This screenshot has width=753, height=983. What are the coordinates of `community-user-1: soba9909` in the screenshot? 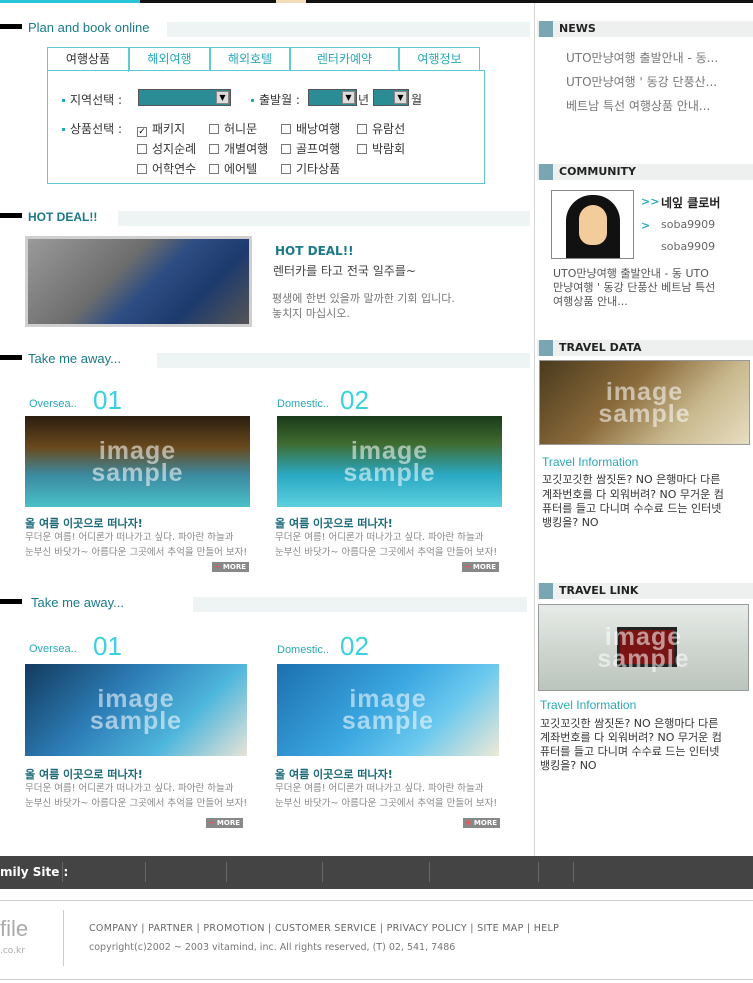 It's located at (688, 224).